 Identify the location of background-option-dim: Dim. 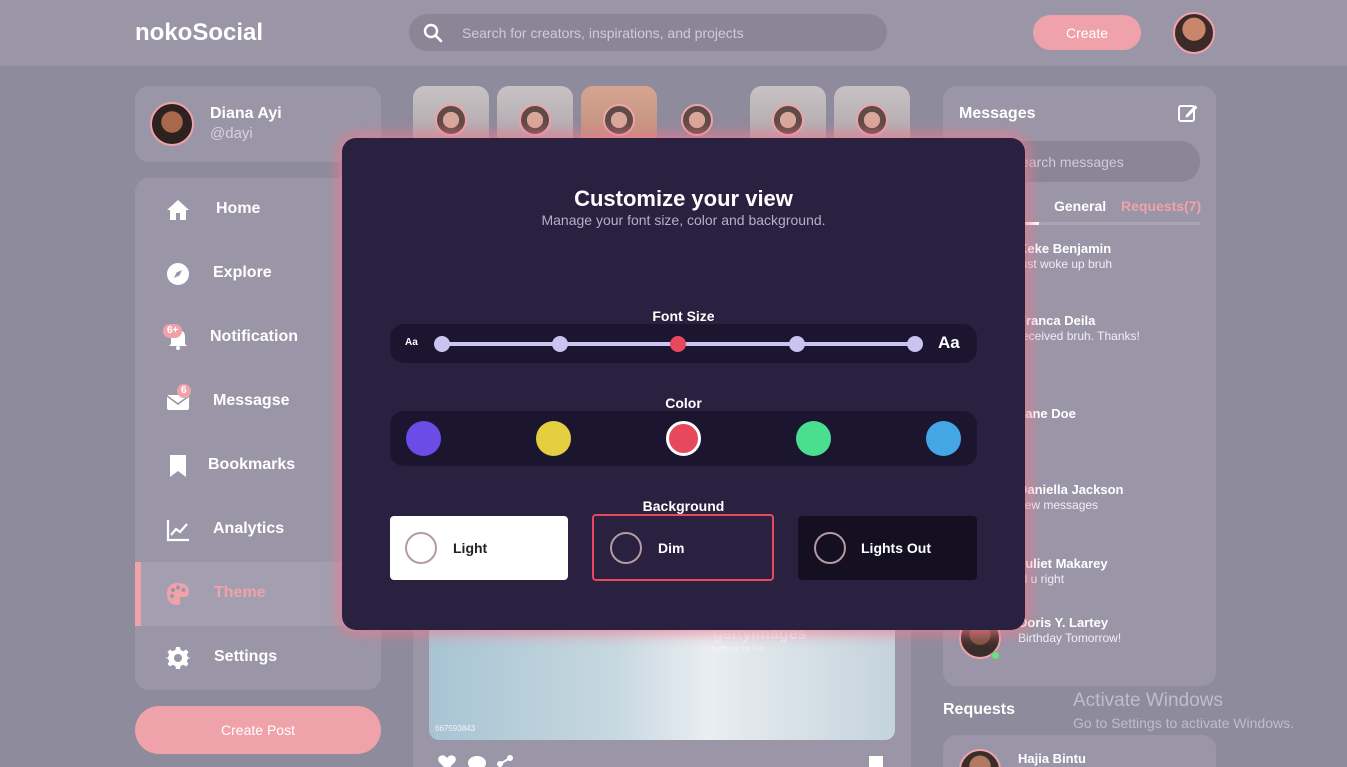
(683, 547).